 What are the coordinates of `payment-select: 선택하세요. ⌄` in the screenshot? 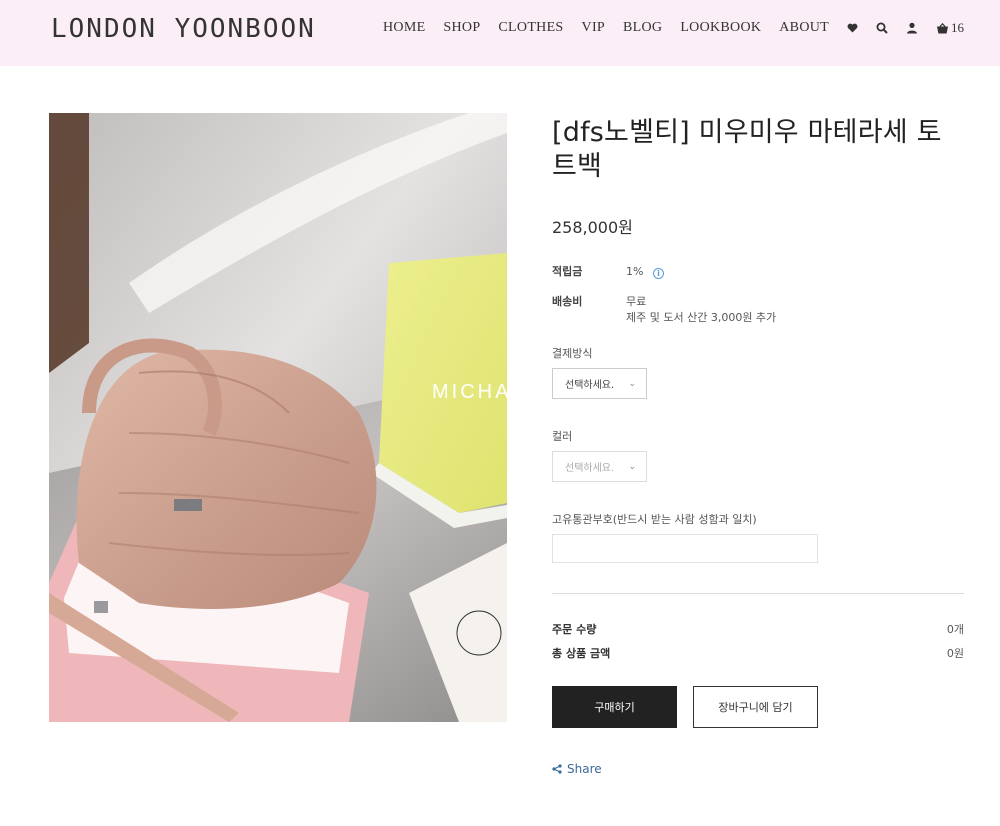 It's located at (599, 383).